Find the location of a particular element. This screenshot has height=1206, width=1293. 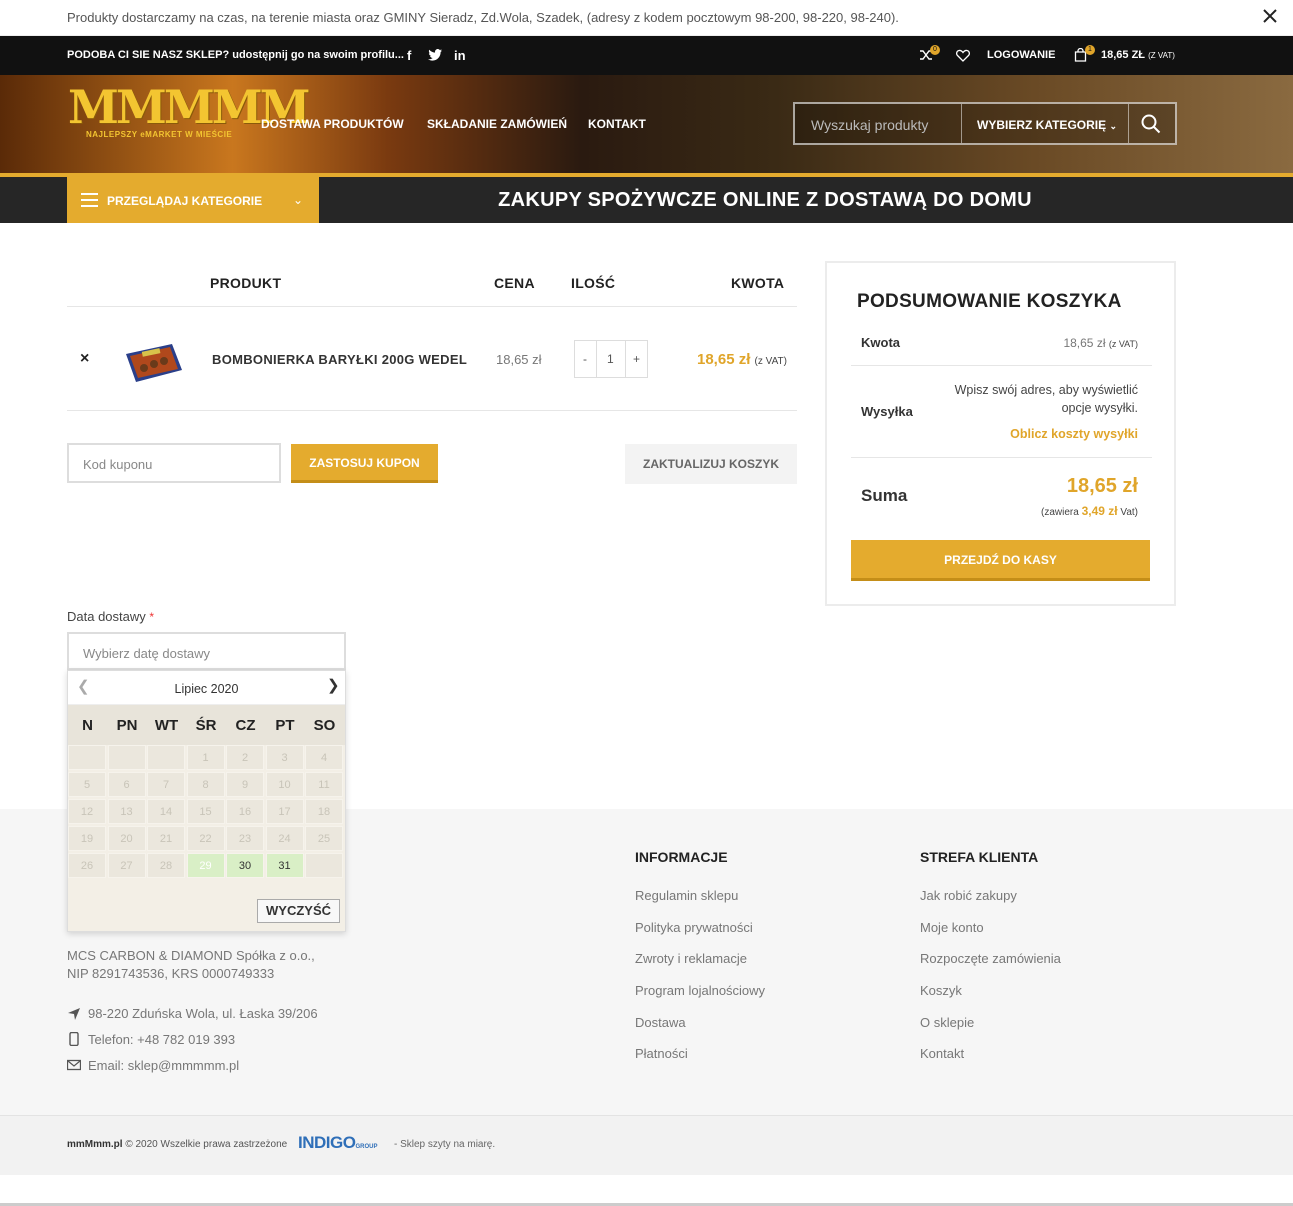

col-amount: KWOTA is located at coordinates (758, 283).